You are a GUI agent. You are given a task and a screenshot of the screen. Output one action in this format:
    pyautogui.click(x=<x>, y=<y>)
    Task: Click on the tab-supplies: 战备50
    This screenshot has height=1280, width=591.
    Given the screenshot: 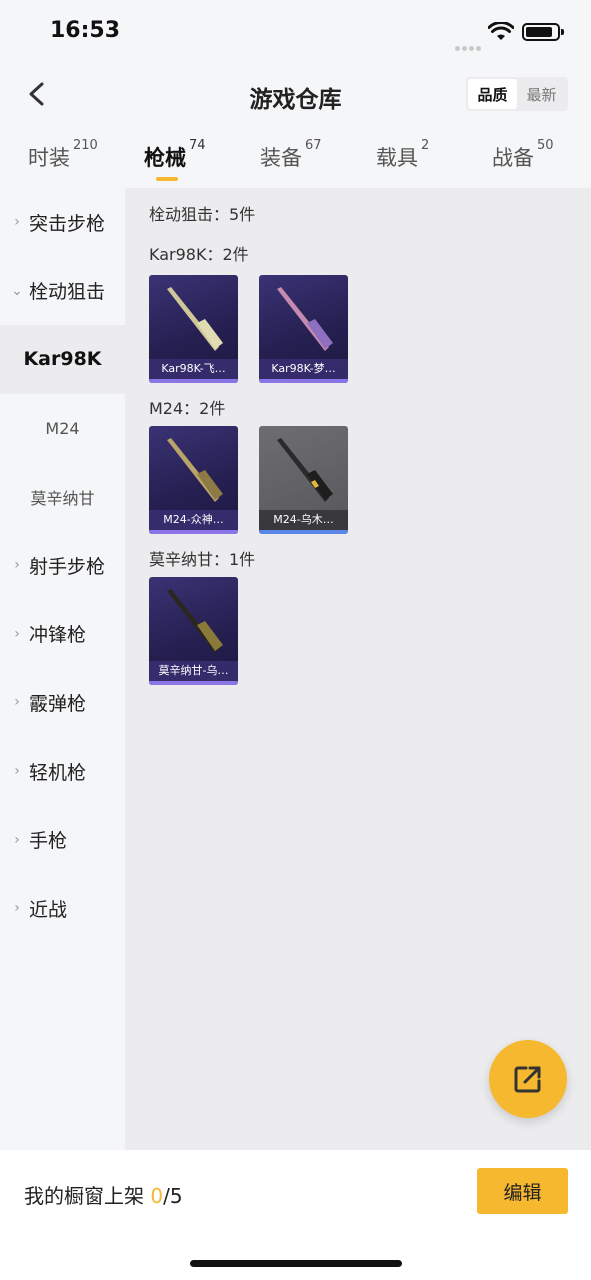 What is the action you would take?
    pyautogui.click(x=523, y=155)
    